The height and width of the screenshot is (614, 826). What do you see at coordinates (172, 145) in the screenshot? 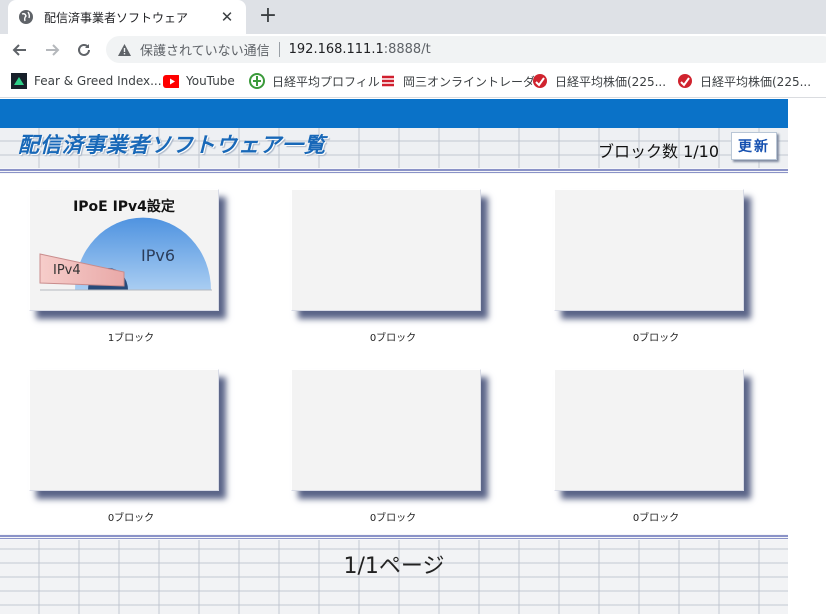
I see `page-title: 配信済事業者ソフトウェア一覧` at bounding box center [172, 145].